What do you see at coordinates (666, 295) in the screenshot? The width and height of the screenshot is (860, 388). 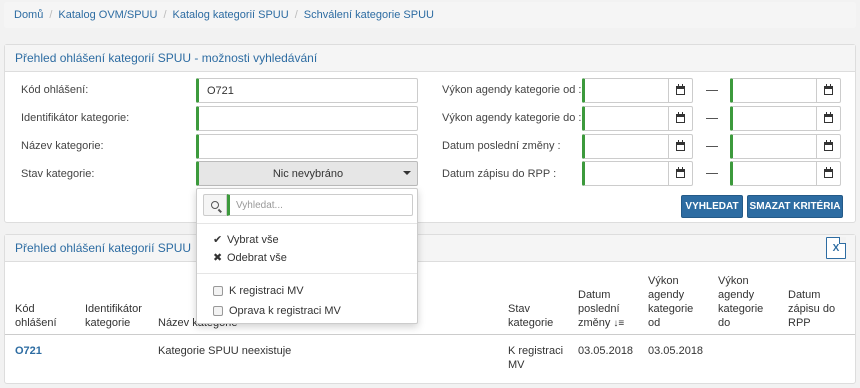 I see `col-vykon-od-line: agendy` at bounding box center [666, 295].